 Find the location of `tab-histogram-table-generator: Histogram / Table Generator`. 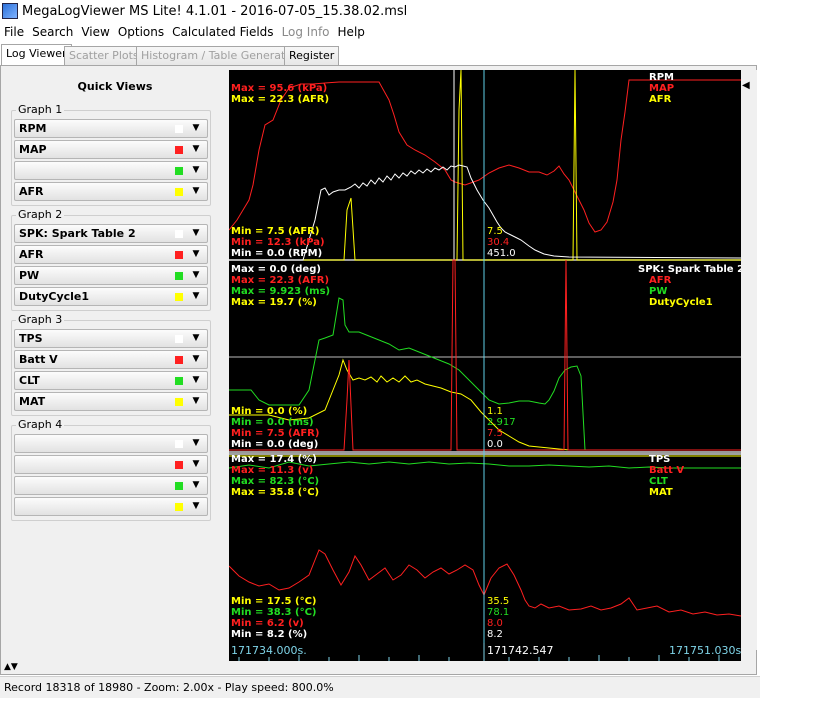

tab-histogram-table-generator: Histogram / Table Generator is located at coordinates (219, 56).